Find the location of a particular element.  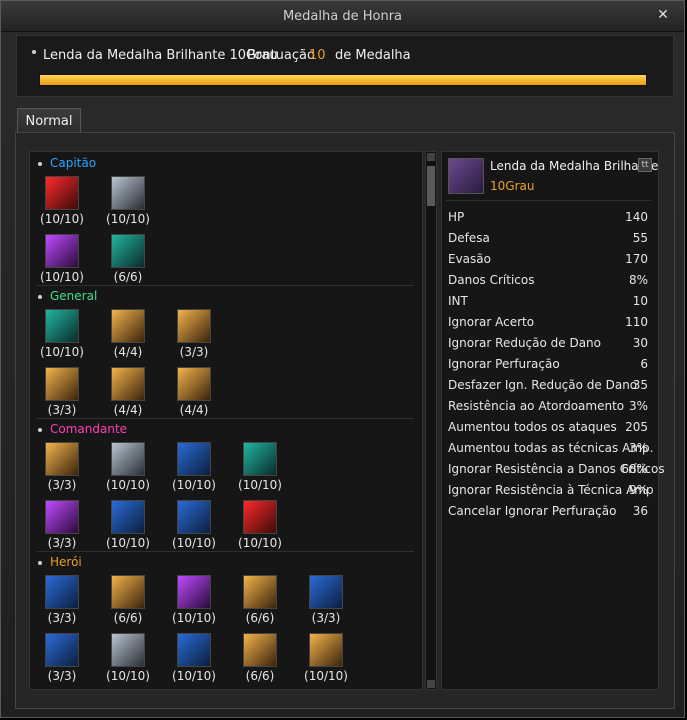

stat-name: Ignorar Perfuração is located at coordinates (504, 364).